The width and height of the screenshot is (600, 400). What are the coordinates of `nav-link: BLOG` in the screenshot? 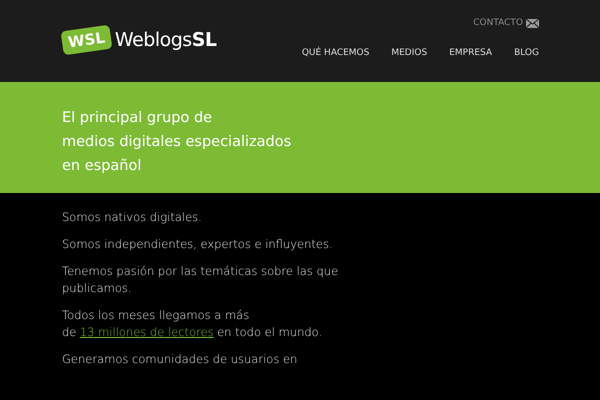 It's located at (526, 53).